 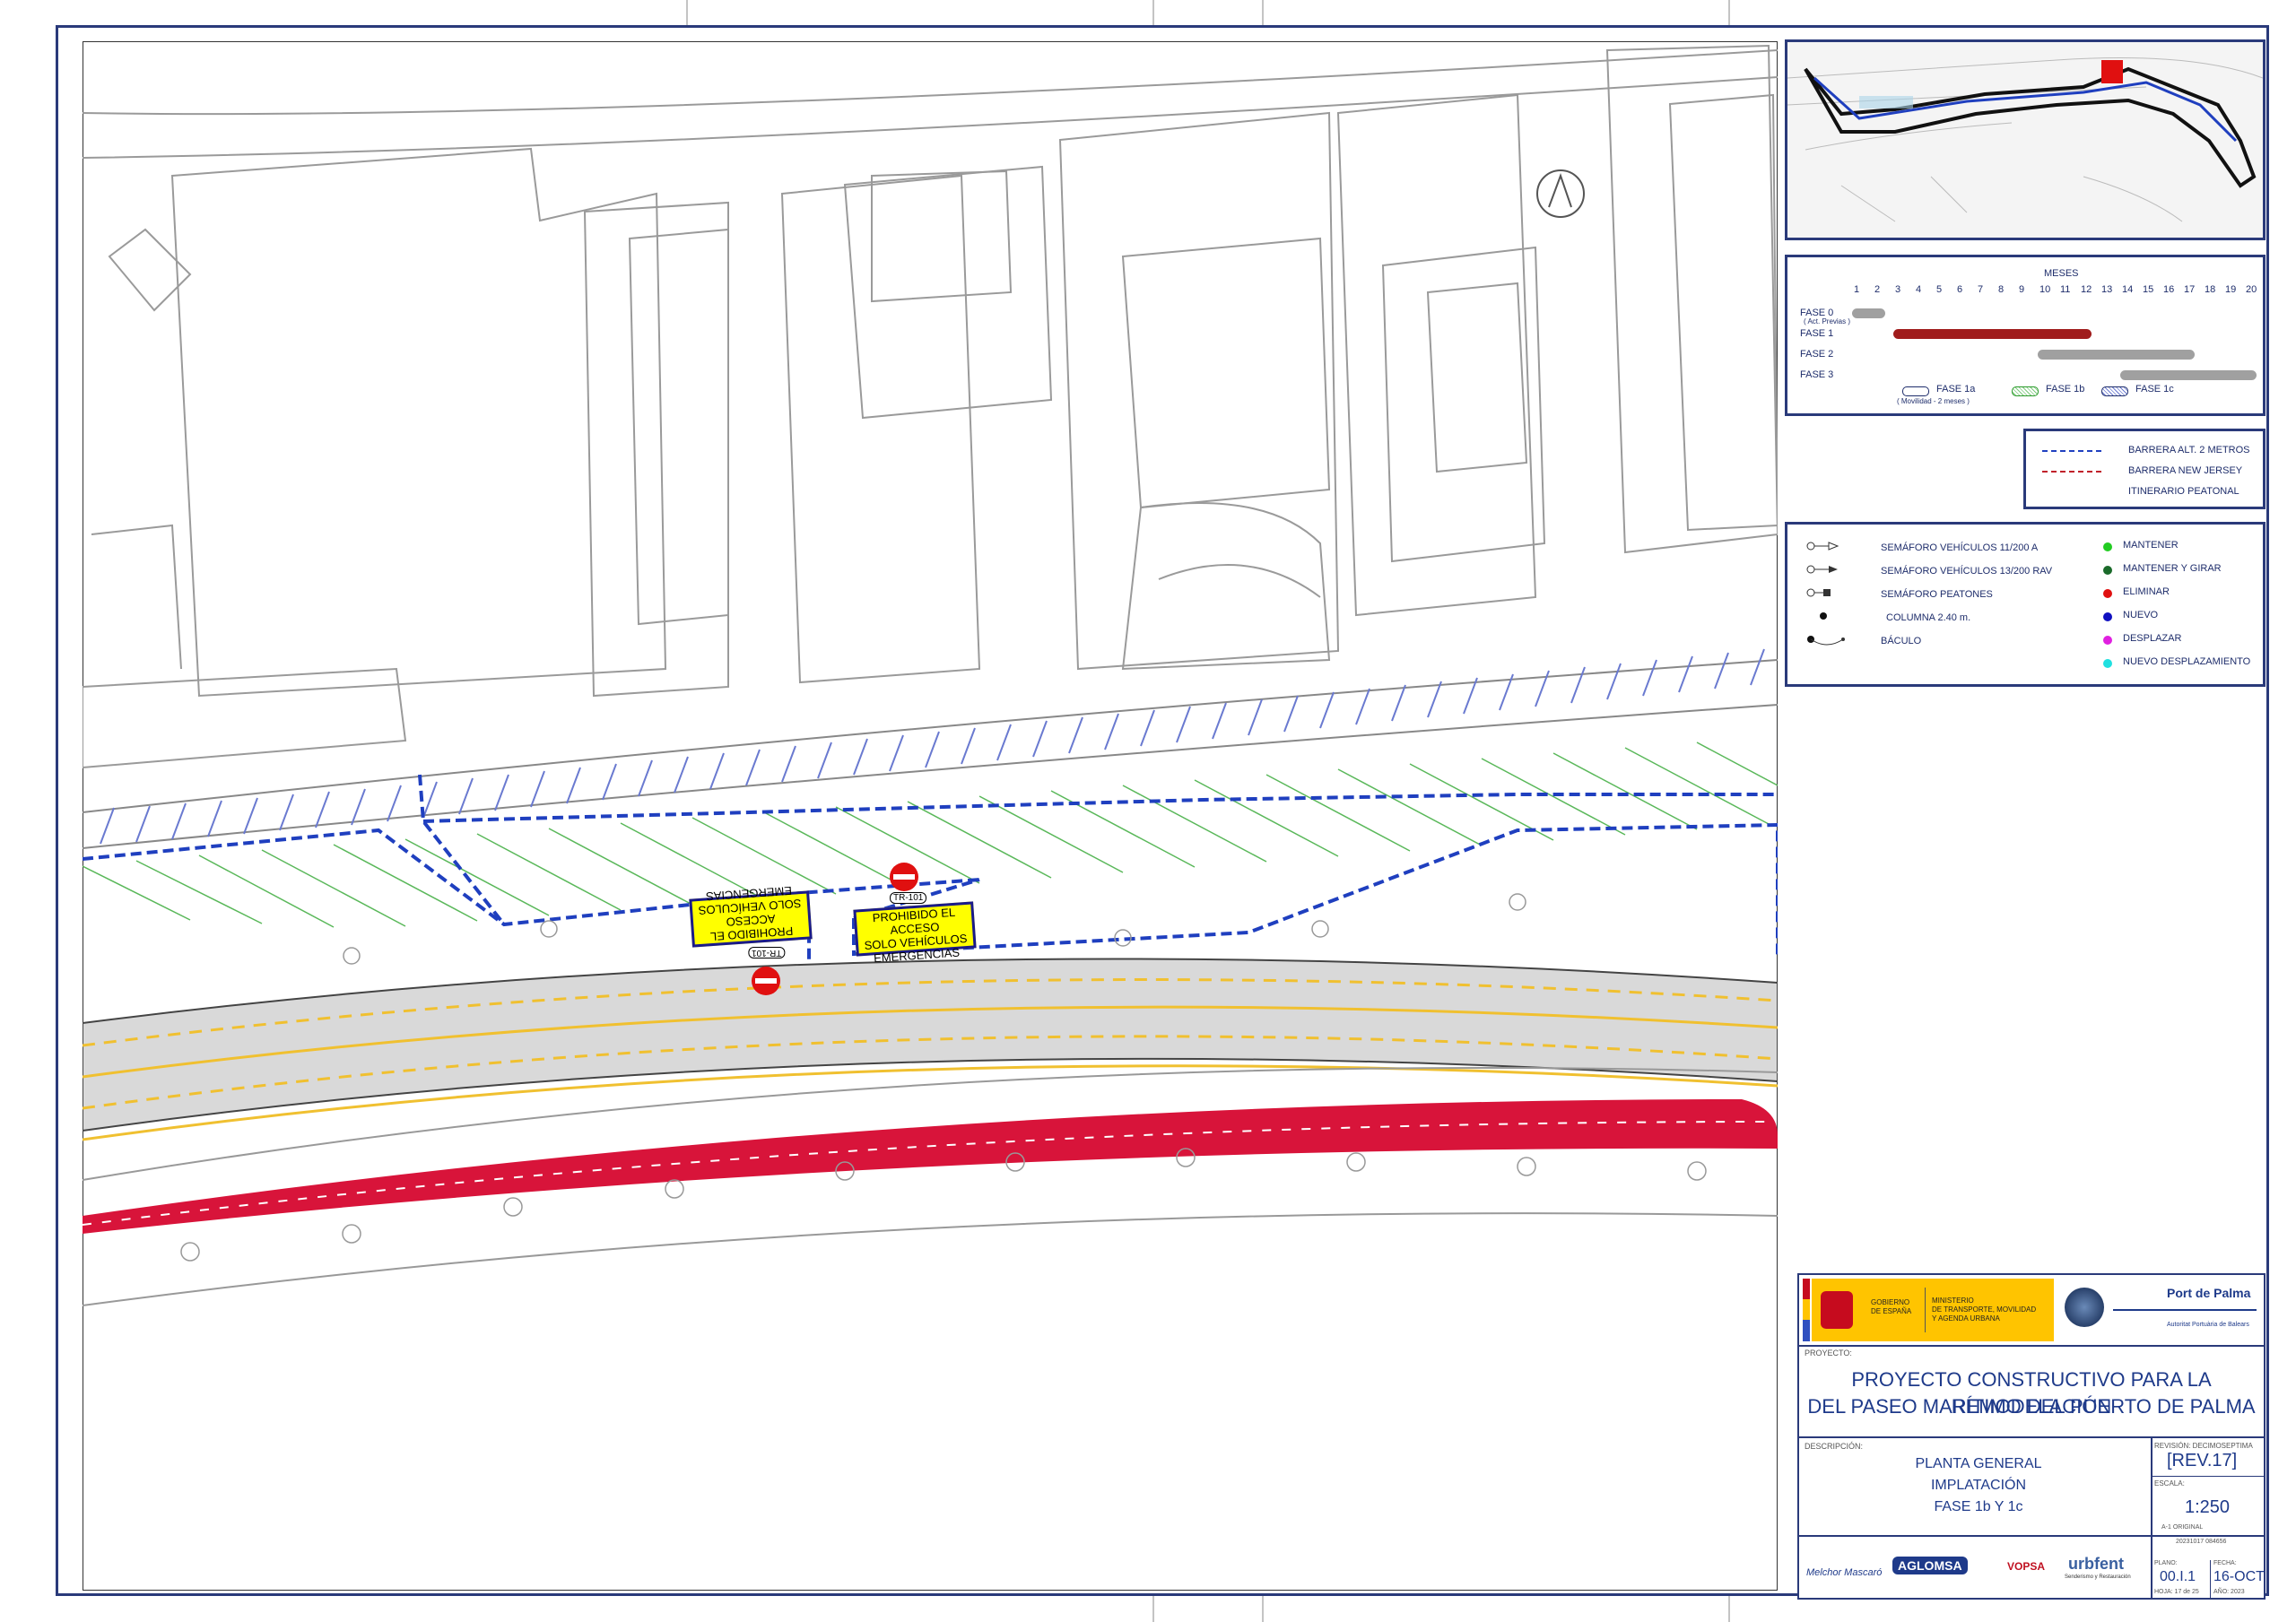 What do you see at coordinates (2210, 289) in the screenshot?
I see `month-label: 18` at bounding box center [2210, 289].